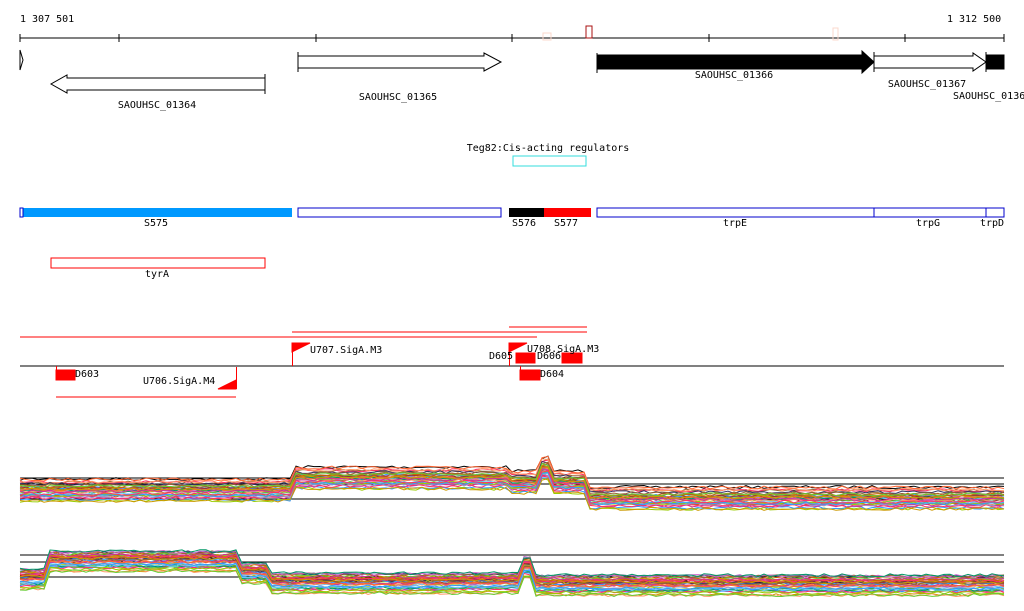  Describe the element at coordinates (501, 357) in the screenshot. I see `feature-label: D605` at that location.